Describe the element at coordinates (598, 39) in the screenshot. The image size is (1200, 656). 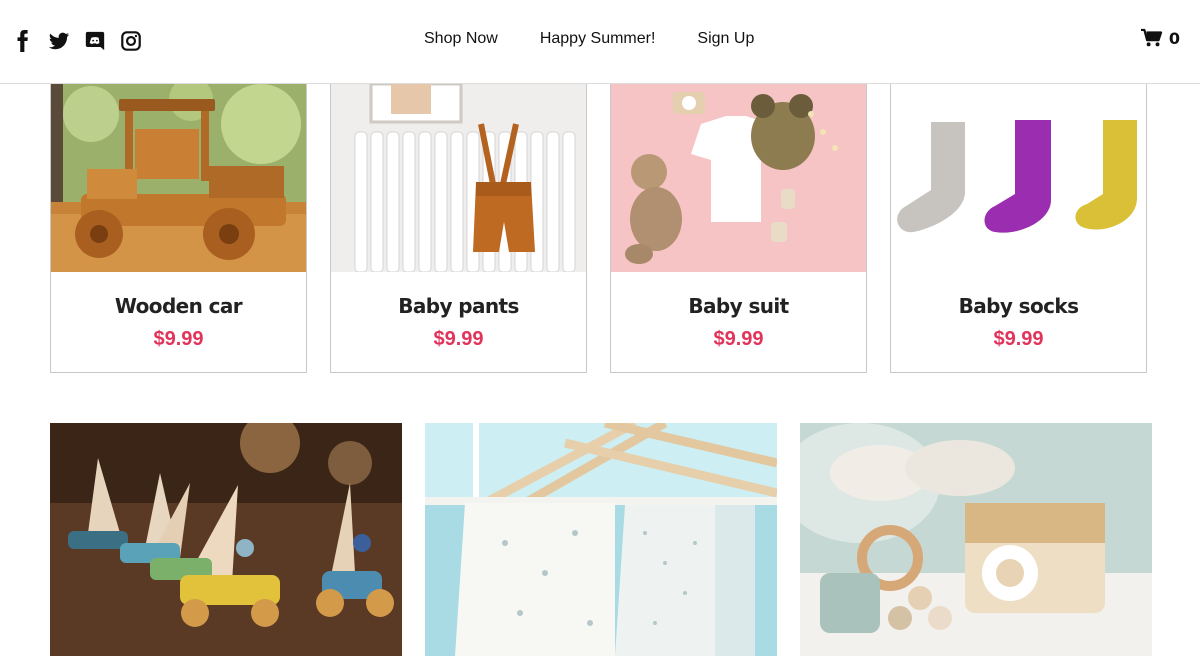
I see `nav-happy-summer: Happy Summer!` at that location.